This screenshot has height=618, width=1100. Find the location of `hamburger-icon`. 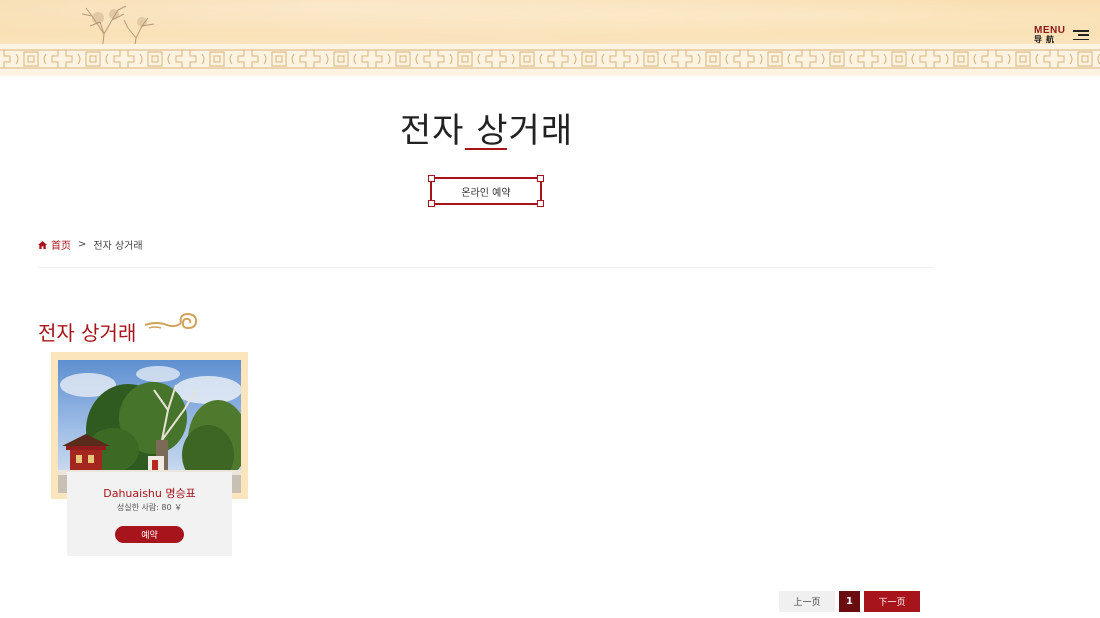

hamburger-icon is located at coordinates (1081, 35).